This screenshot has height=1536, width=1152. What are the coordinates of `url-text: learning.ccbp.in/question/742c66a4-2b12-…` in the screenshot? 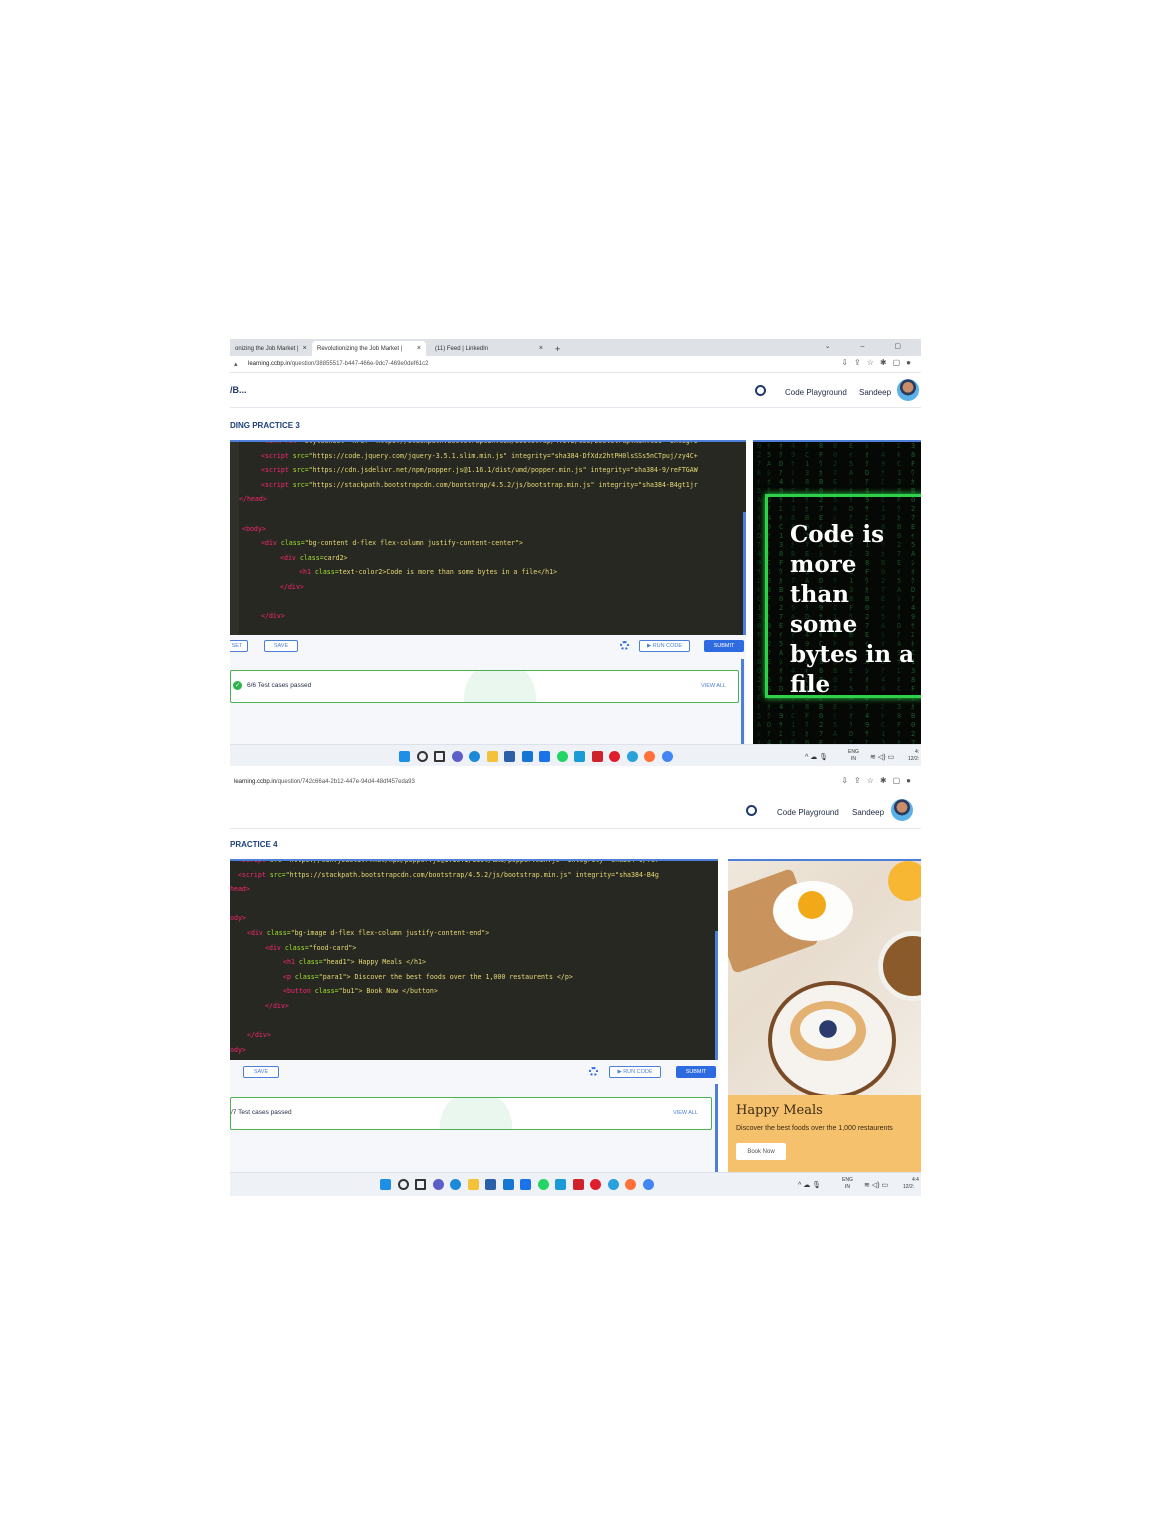 It's located at (324, 782).